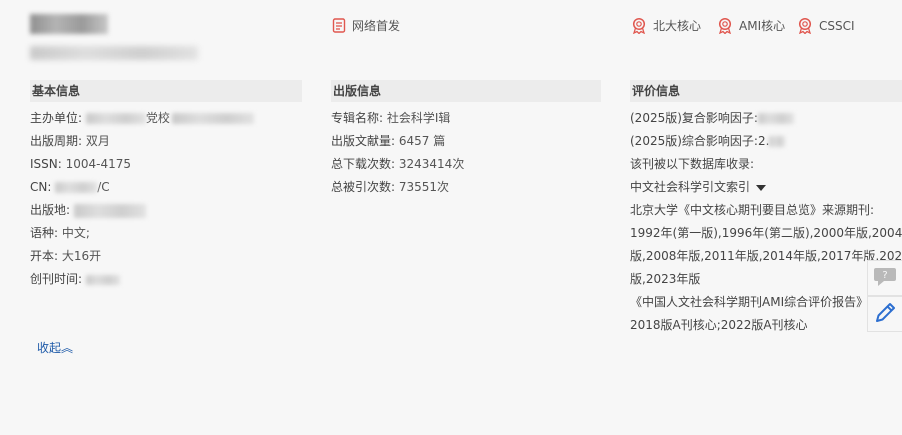  What do you see at coordinates (56, 118) in the screenshot?
I see `sponsor-label: 主办单位:` at bounding box center [56, 118].